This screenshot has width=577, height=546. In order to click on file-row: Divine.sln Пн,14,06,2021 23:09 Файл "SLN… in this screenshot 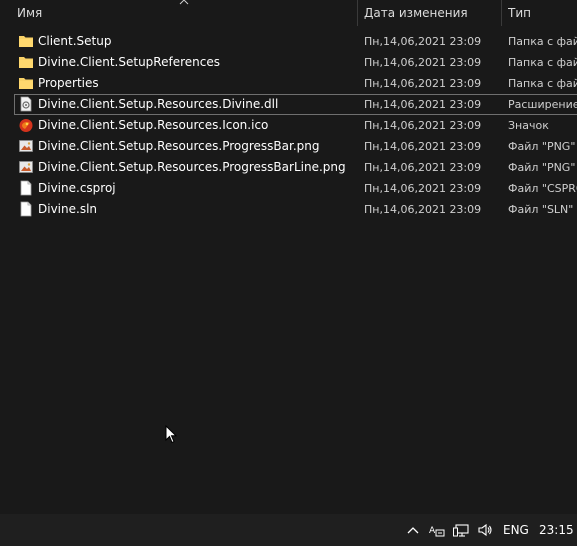, I will do `click(288, 209)`.